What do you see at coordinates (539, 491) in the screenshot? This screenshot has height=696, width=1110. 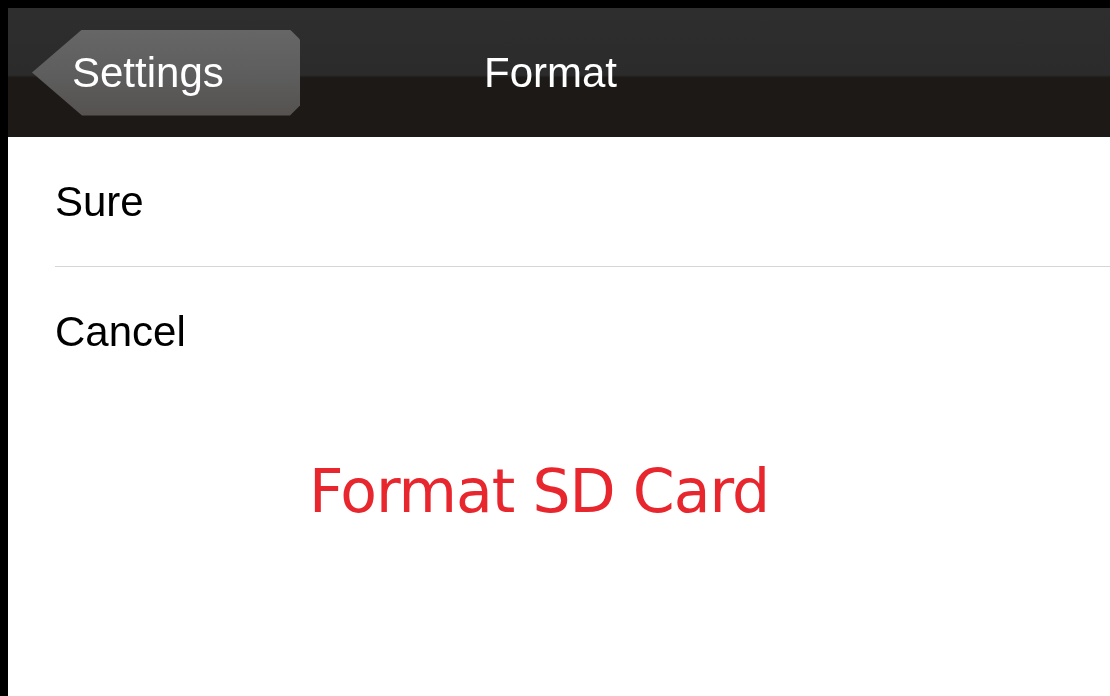 I see `caption-text: Format SD Card` at bounding box center [539, 491].